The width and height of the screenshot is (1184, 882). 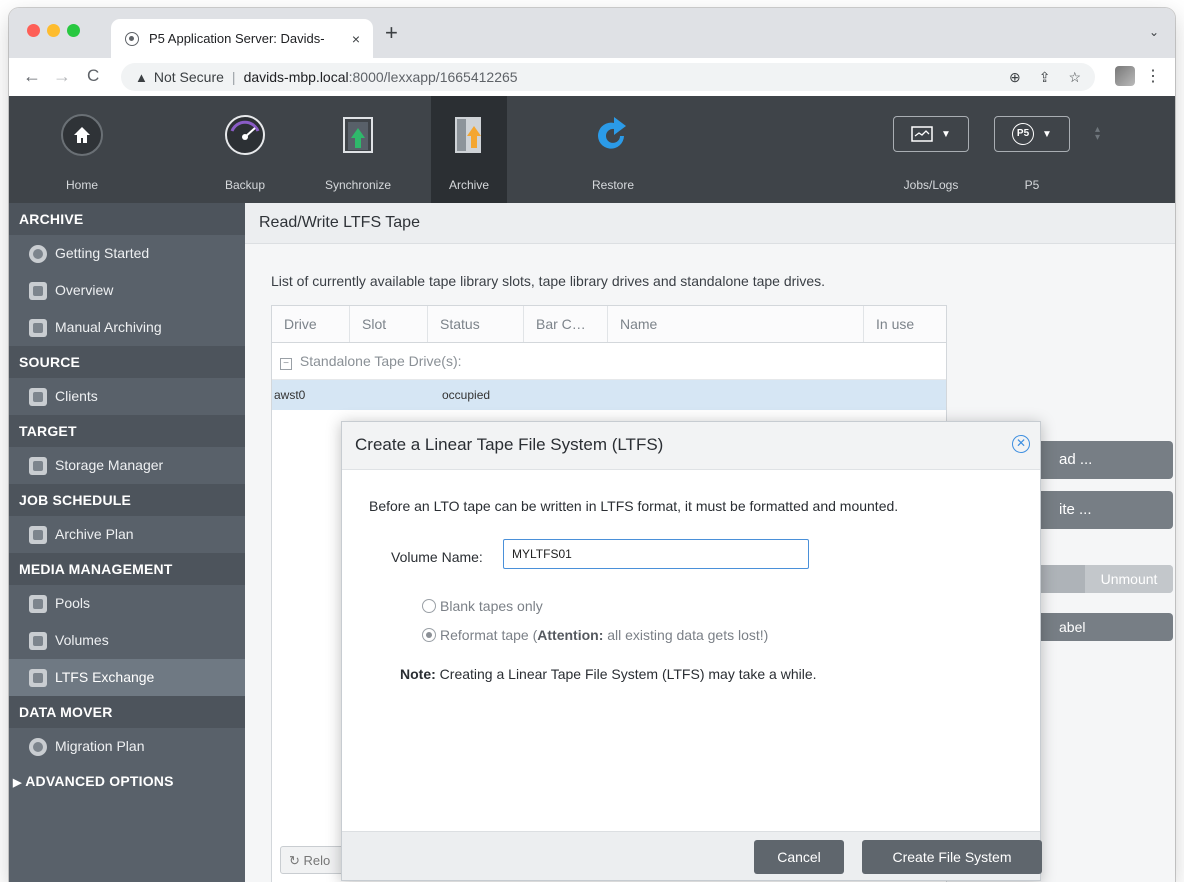 I want to click on sidebar-item-overview: Overview, so click(x=127, y=290).